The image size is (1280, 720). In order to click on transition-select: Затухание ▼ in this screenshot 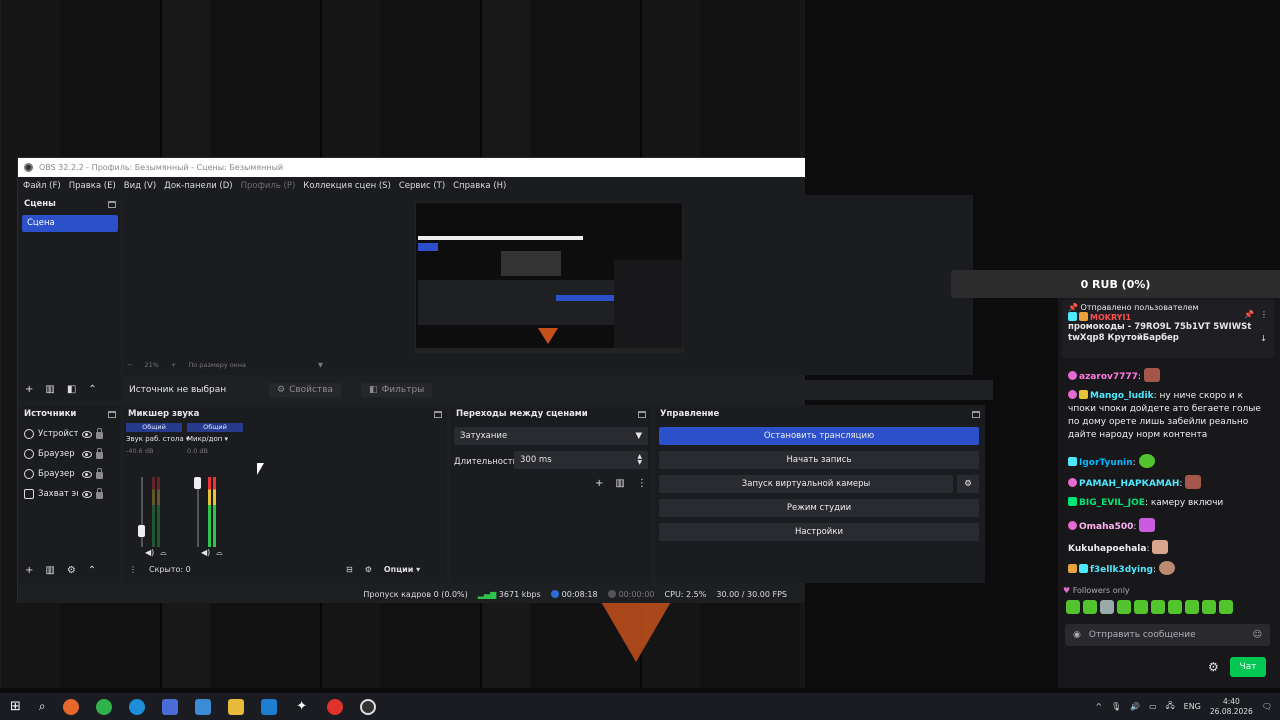, I will do `click(551, 436)`.